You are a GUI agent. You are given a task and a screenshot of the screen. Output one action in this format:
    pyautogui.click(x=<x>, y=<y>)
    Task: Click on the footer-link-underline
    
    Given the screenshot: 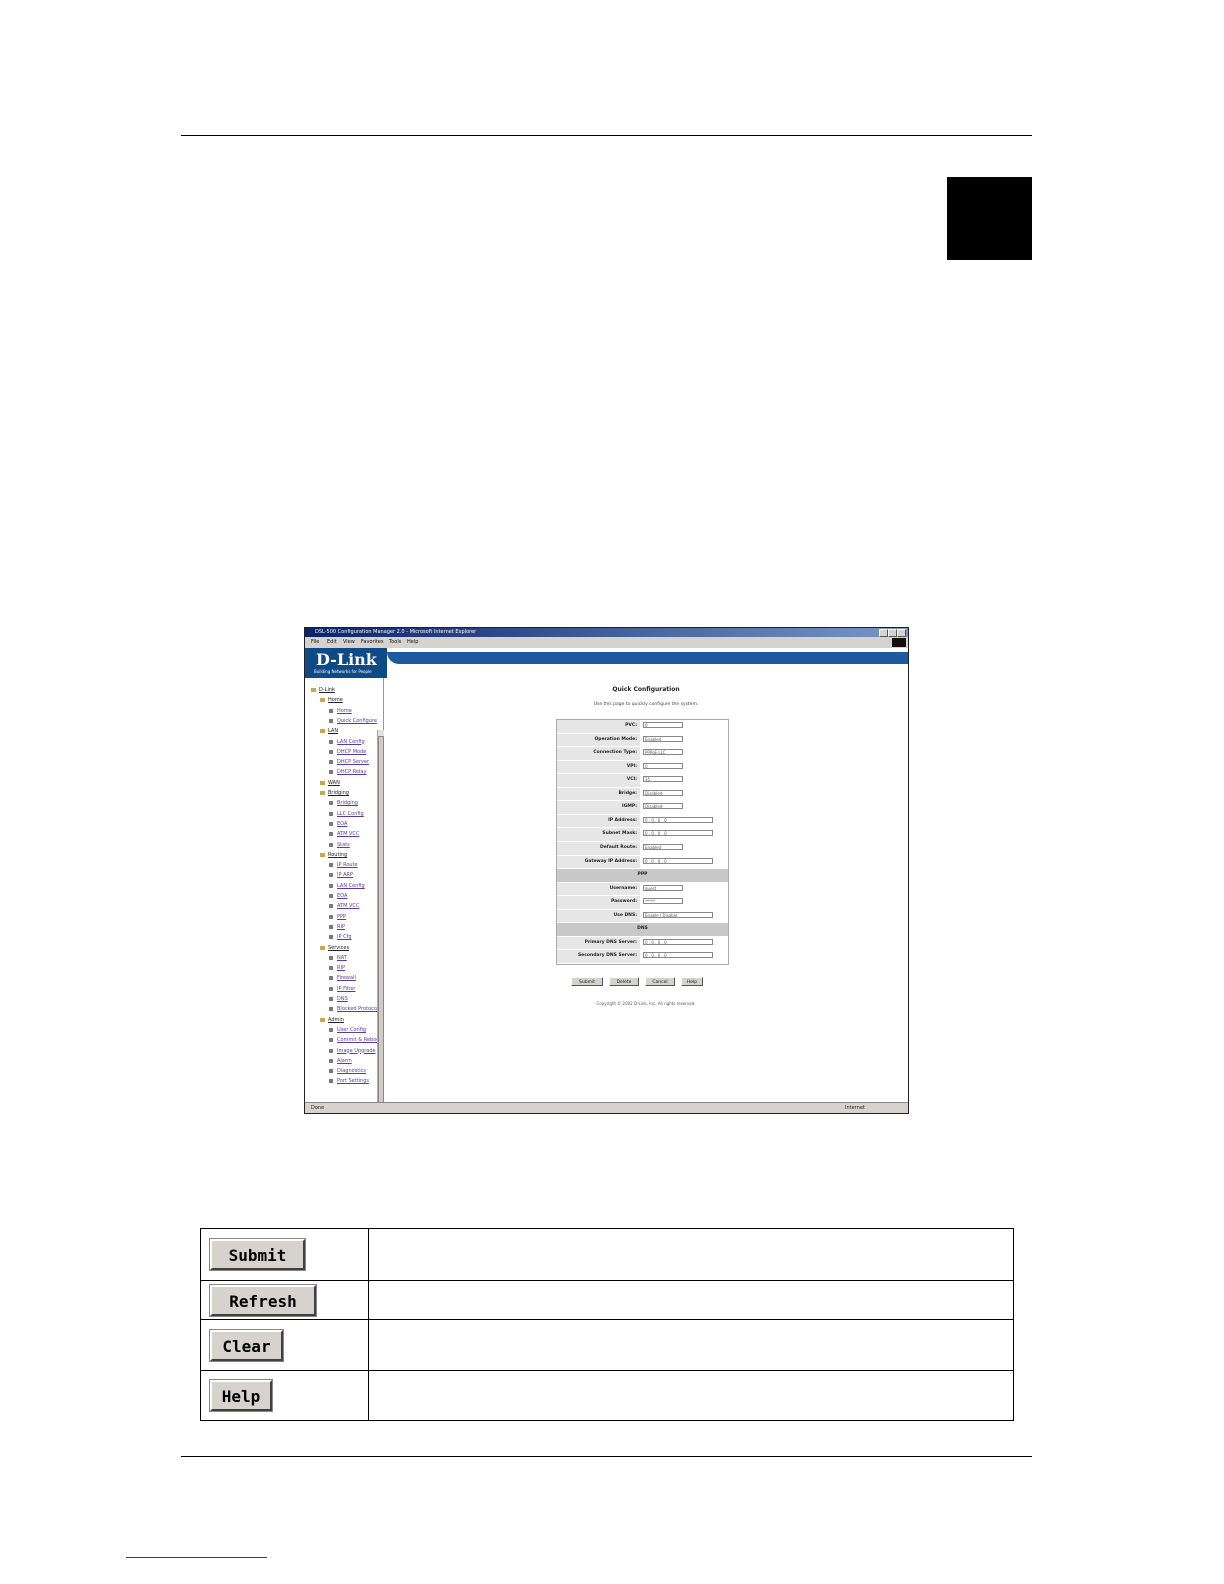 What is the action you would take?
    pyautogui.click(x=196, y=1557)
    